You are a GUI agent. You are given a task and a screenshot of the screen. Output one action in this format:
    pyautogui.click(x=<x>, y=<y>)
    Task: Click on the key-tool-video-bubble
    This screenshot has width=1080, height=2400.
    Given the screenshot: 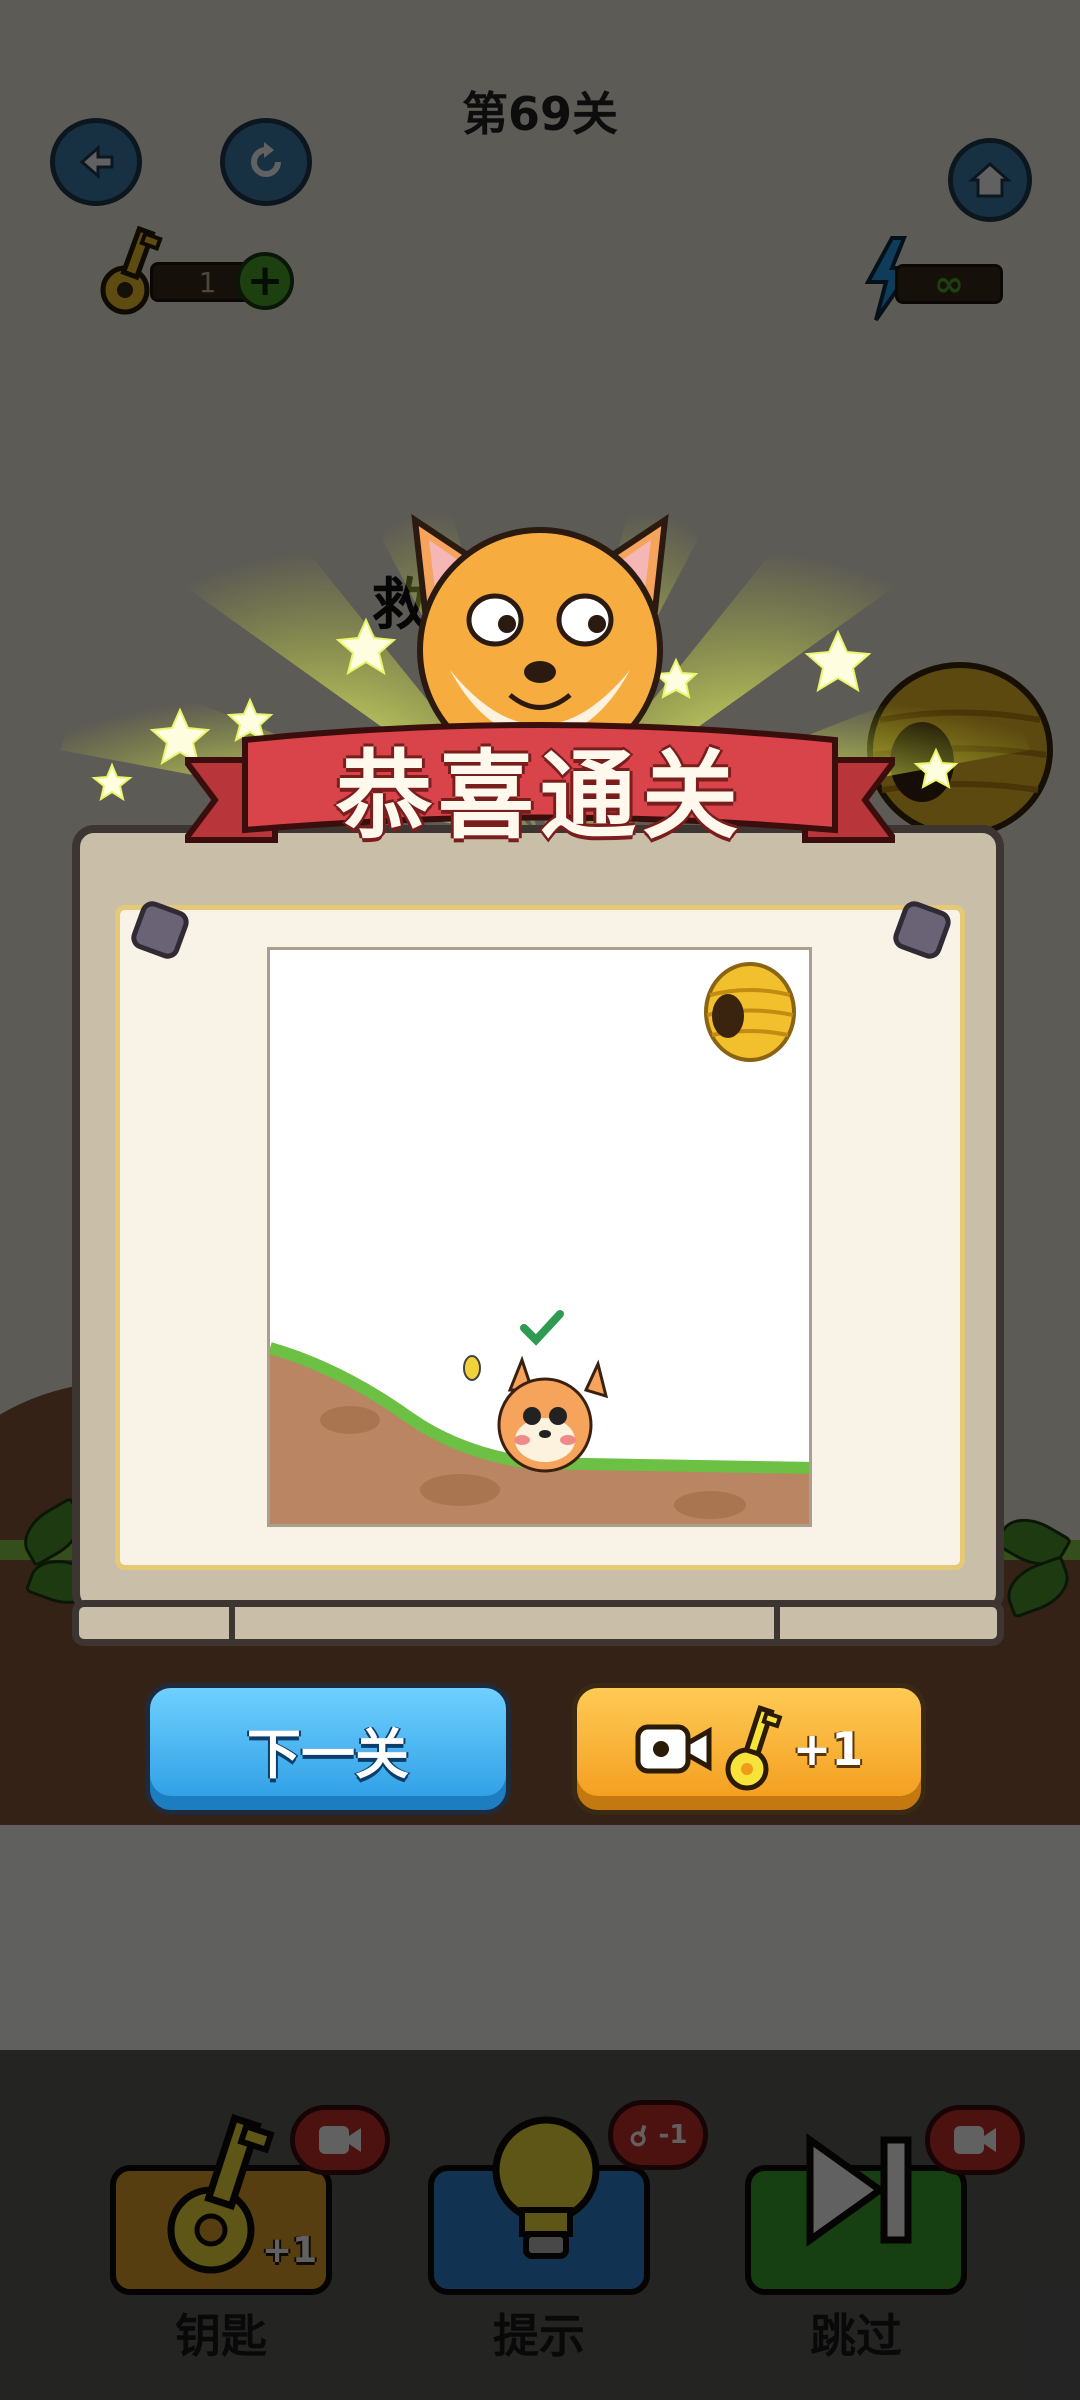 What is the action you would take?
    pyautogui.click(x=340, y=2140)
    